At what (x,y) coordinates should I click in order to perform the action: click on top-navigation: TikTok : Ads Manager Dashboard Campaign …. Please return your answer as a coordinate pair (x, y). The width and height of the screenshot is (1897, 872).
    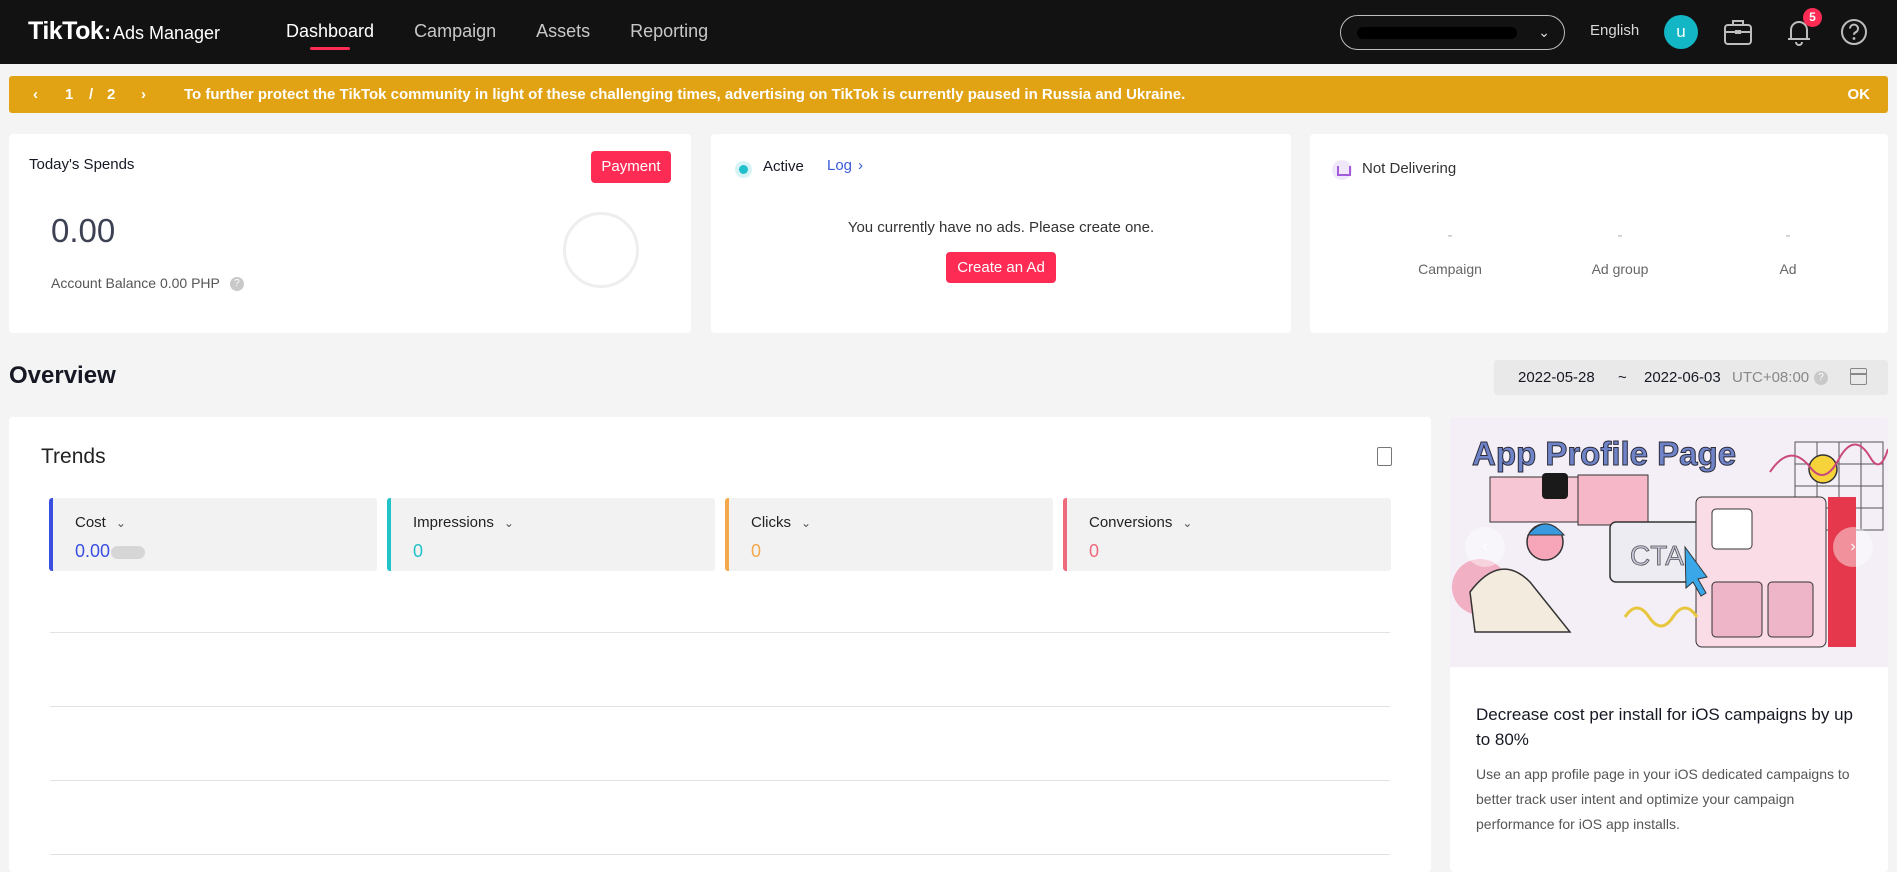
    Looking at the image, I should click on (948, 32).